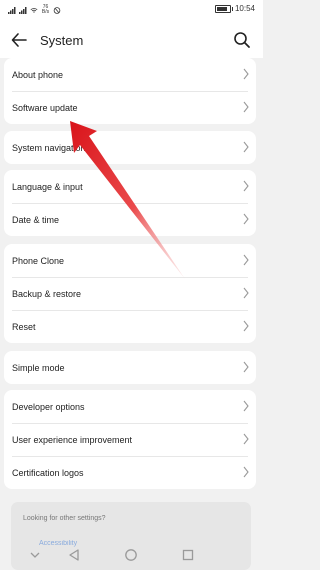 This screenshot has width=320, height=570. What do you see at coordinates (130, 260) in the screenshot?
I see `setting-phone-clone: Phone Clone` at bounding box center [130, 260].